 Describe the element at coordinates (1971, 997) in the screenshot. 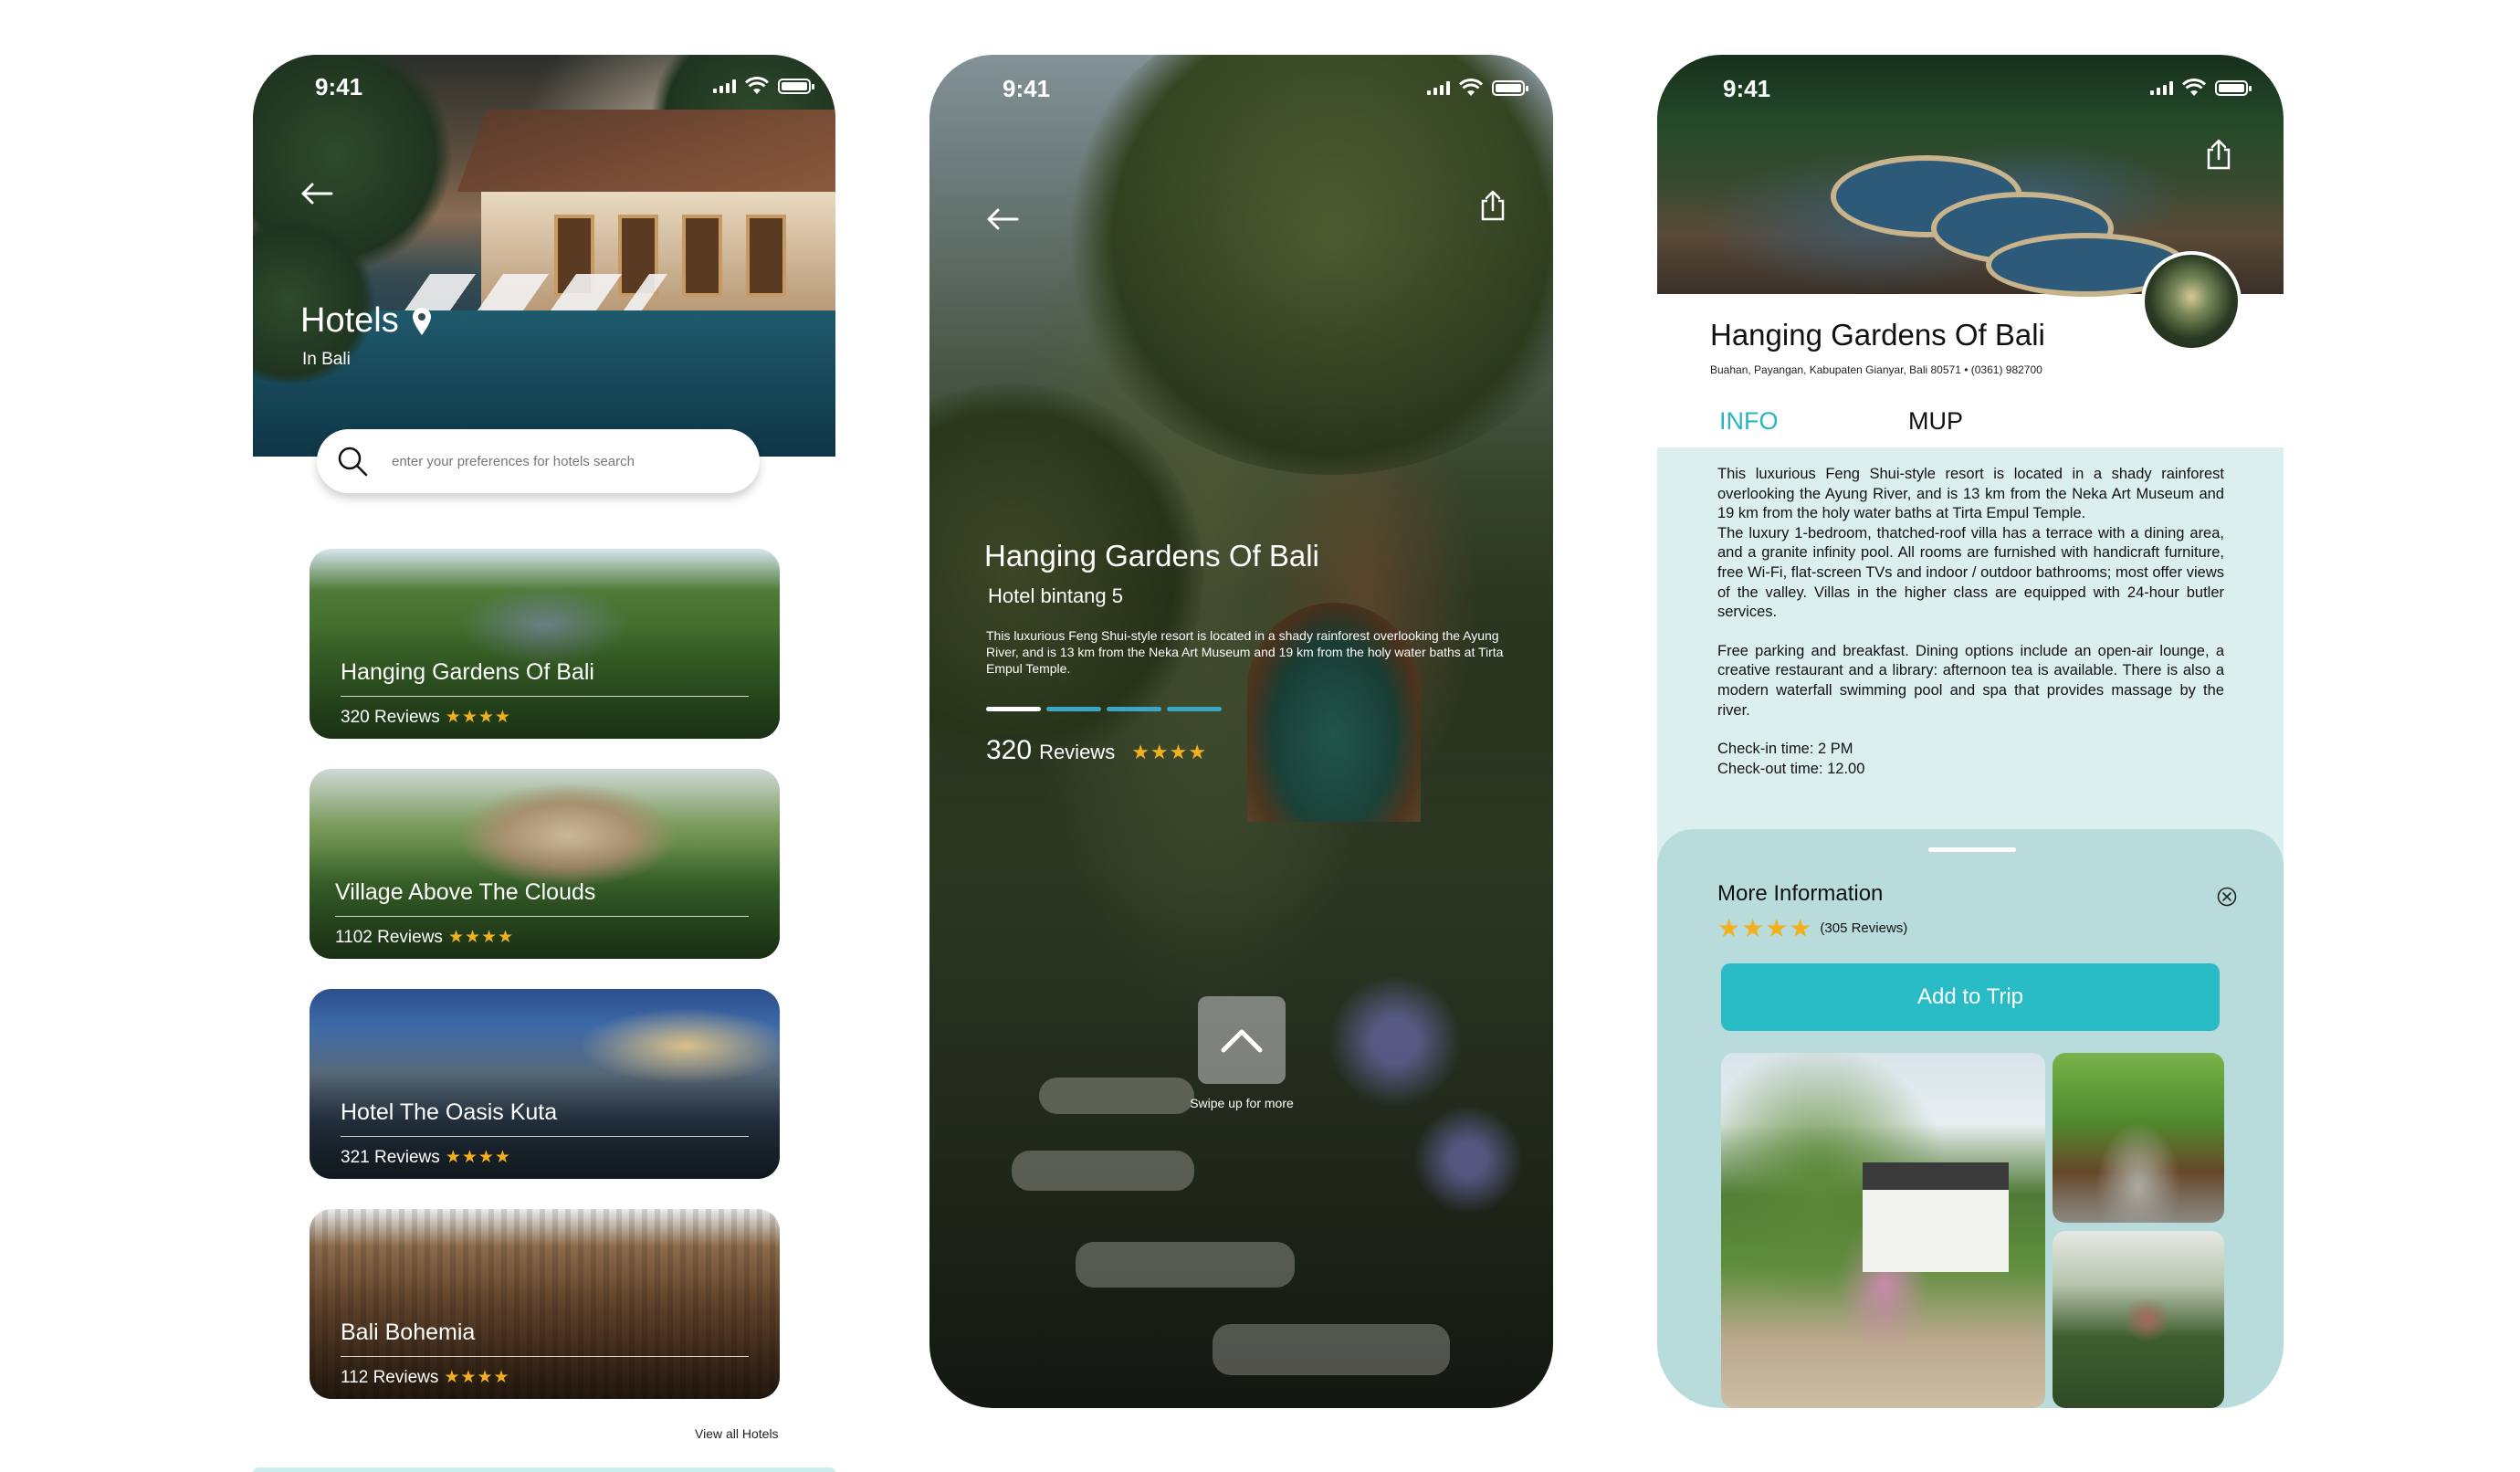

I see `add-to-trip-button: Add to Trip` at that location.